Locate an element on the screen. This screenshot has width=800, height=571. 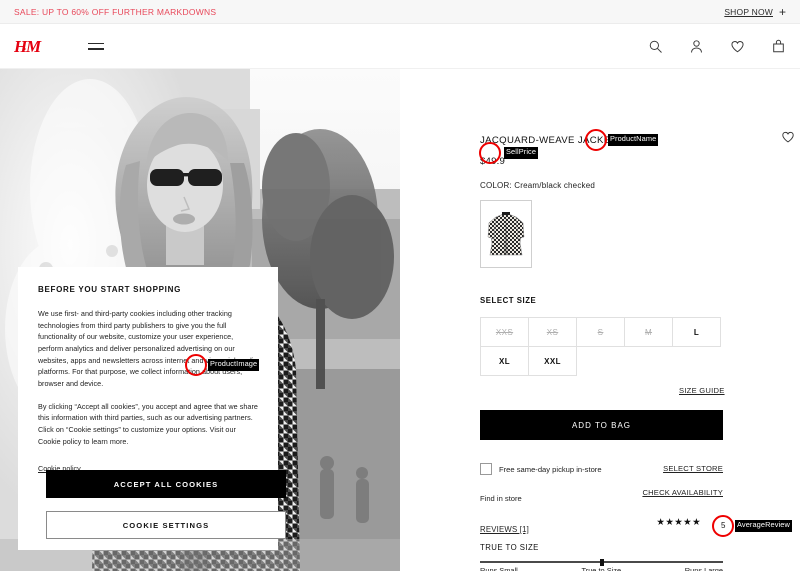
cookie-dialog-title: BEFORE YOU START SHOPPING is located at coordinates (109, 289).